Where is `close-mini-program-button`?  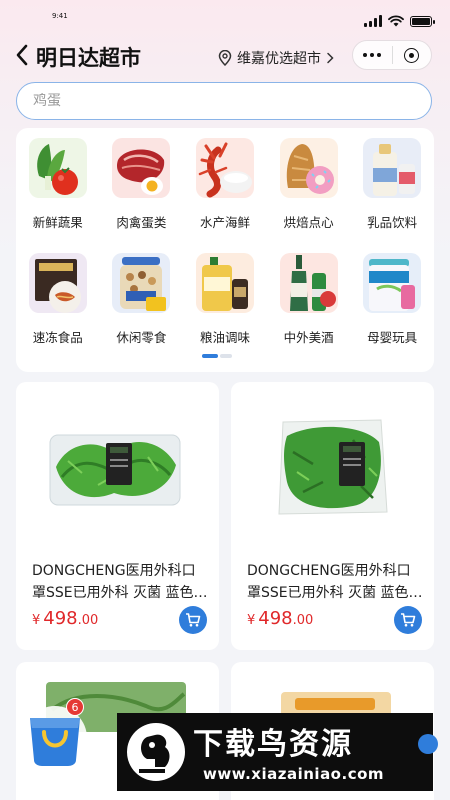 close-mini-program-button is located at coordinates (412, 55).